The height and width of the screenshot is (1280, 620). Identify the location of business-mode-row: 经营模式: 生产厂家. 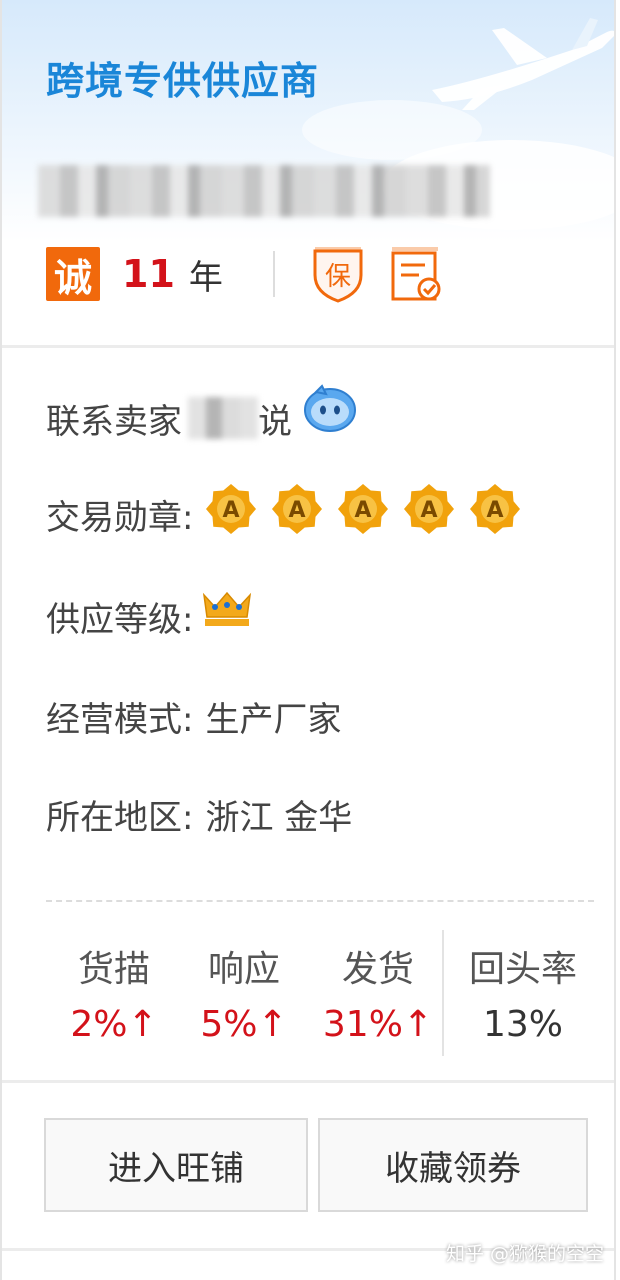
(193, 716).